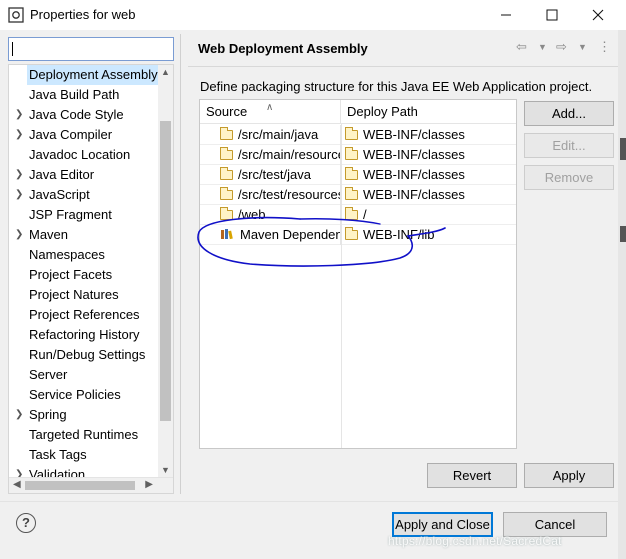  What do you see at coordinates (290, 234) in the screenshot?
I see `source-text: Maven Dependencies` at bounding box center [290, 234].